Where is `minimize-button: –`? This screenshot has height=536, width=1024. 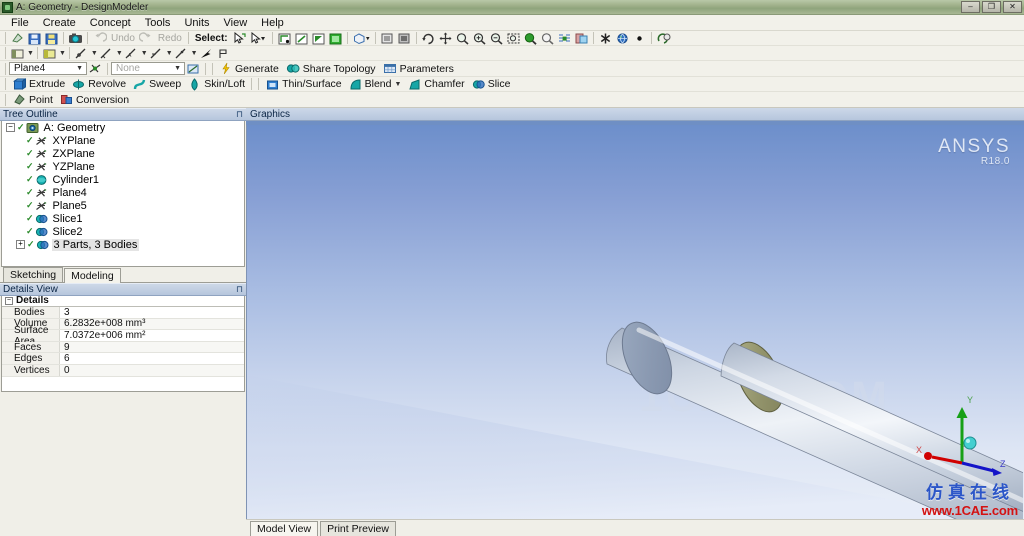 minimize-button: – is located at coordinates (970, 7).